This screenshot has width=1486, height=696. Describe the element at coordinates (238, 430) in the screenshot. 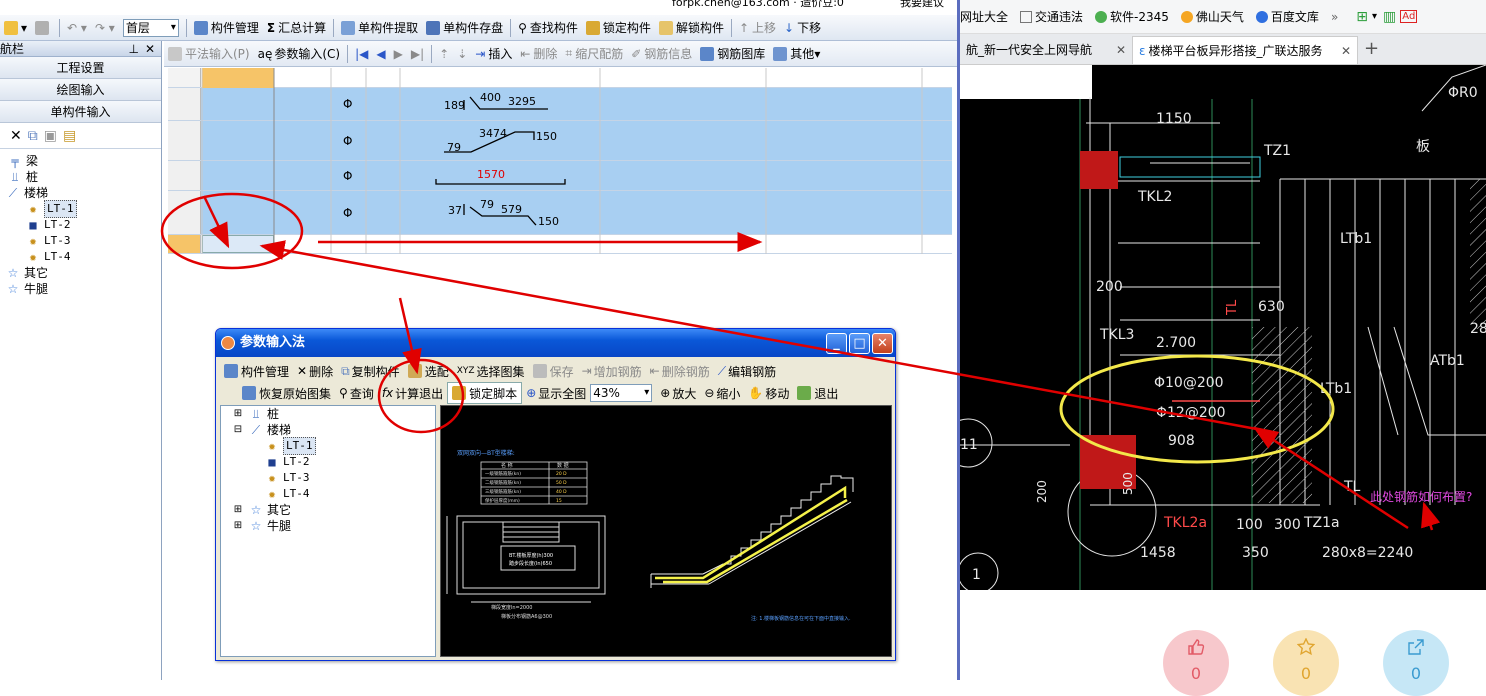

I see `collapse-icon: ⊟` at that location.